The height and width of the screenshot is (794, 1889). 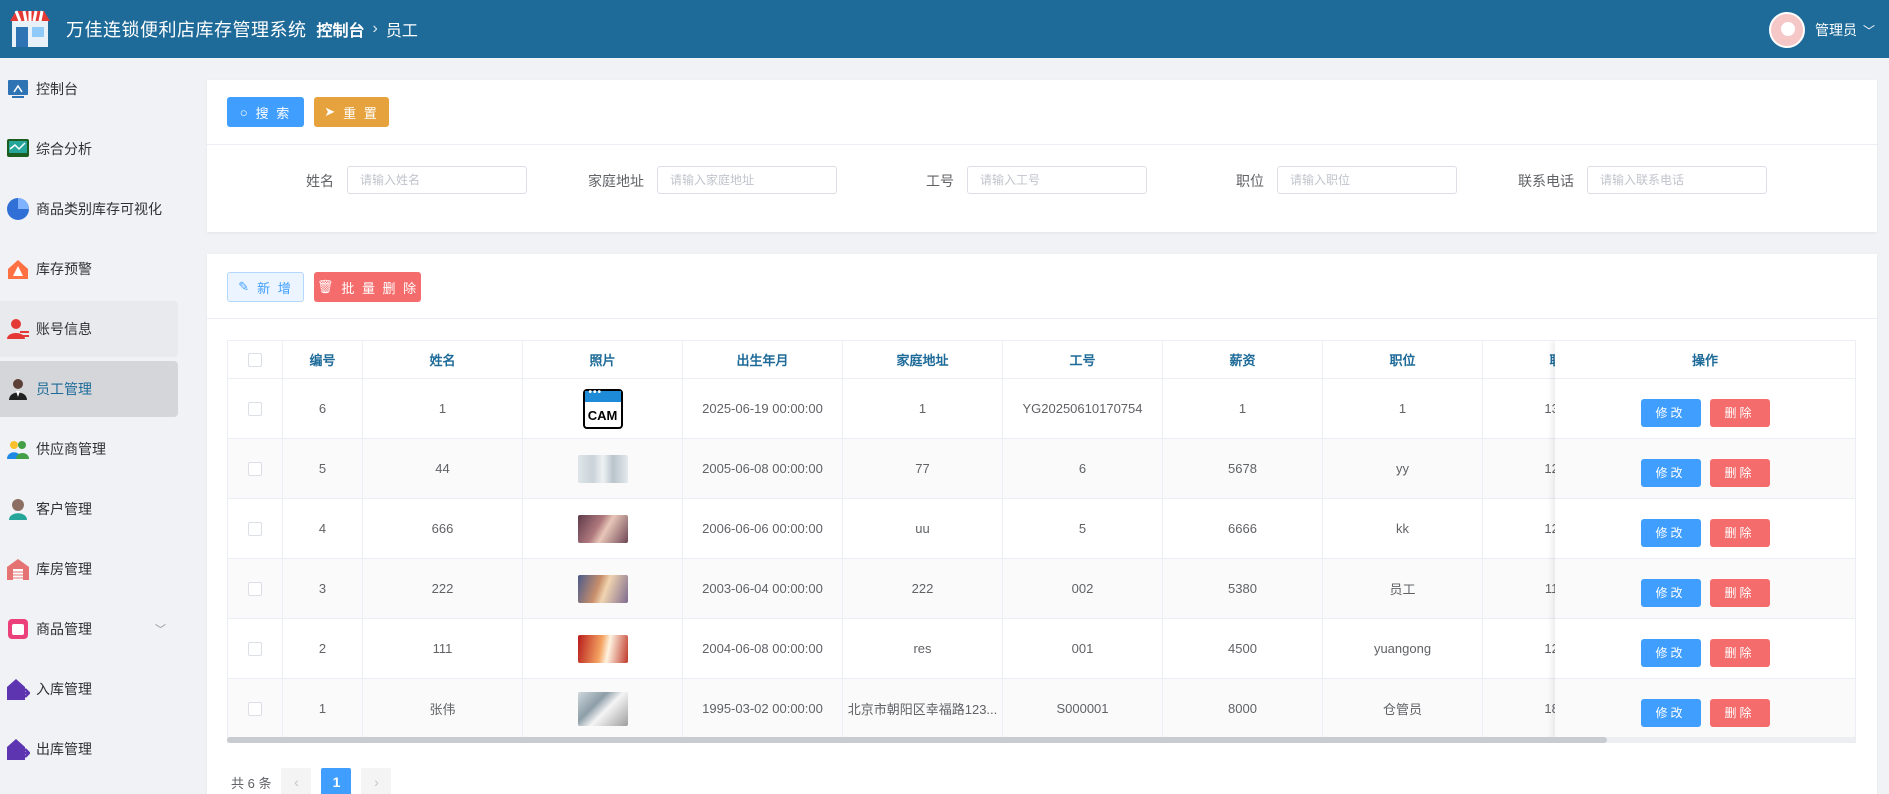 I want to click on emp-no-cell: S000001, so click(x=1083, y=708).